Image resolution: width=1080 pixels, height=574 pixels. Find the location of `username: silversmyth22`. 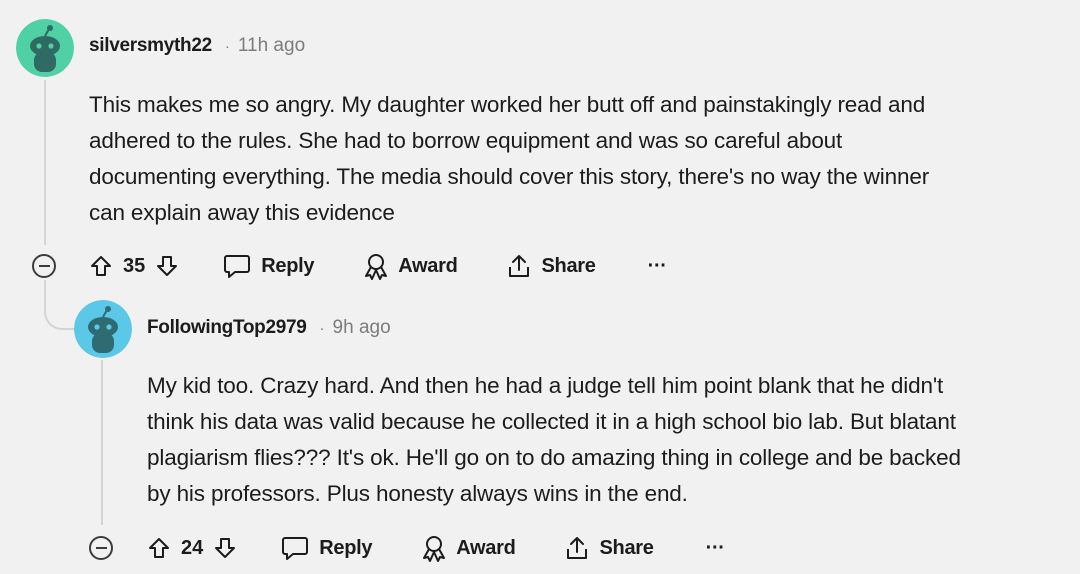

username: silversmyth22 is located at coordinates (150, 46).